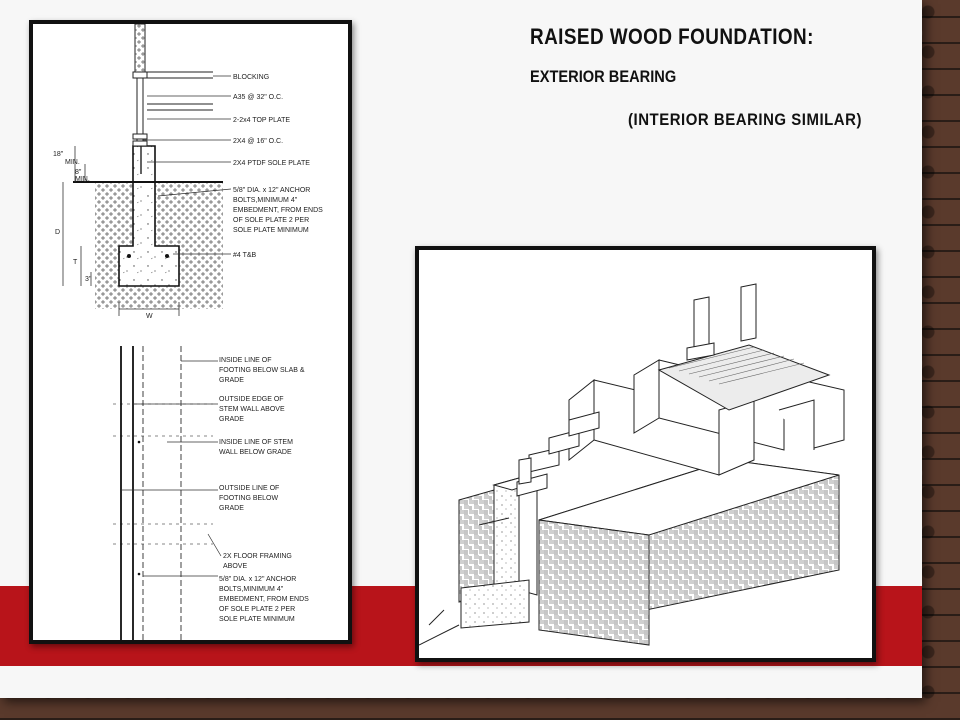  What do you see at coordinates (257, 609) in the screenshot?
I see `plan-callout-label: OF SOLE PLATE 2 PER` at bounding box center [257, 609].